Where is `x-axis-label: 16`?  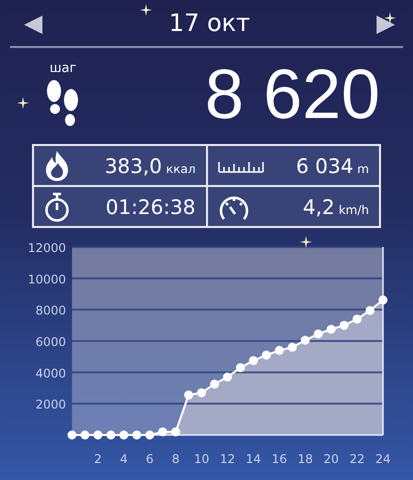 x-axis-label: 16 is located at coordinates (279, 459).